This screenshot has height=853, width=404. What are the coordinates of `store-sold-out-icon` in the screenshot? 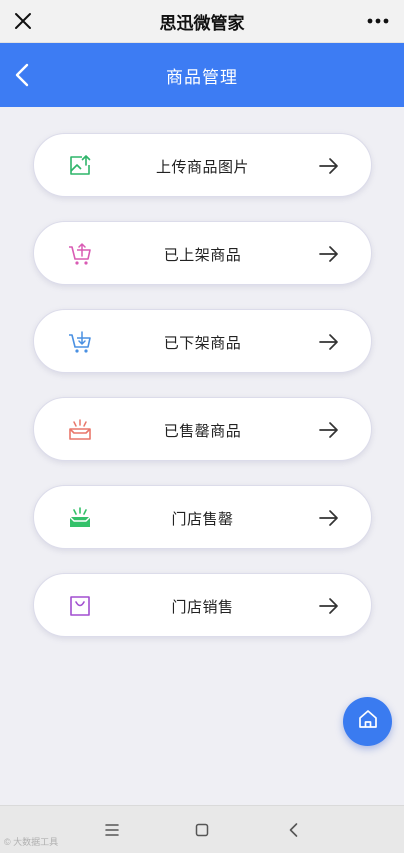 It's located at (80, 518).